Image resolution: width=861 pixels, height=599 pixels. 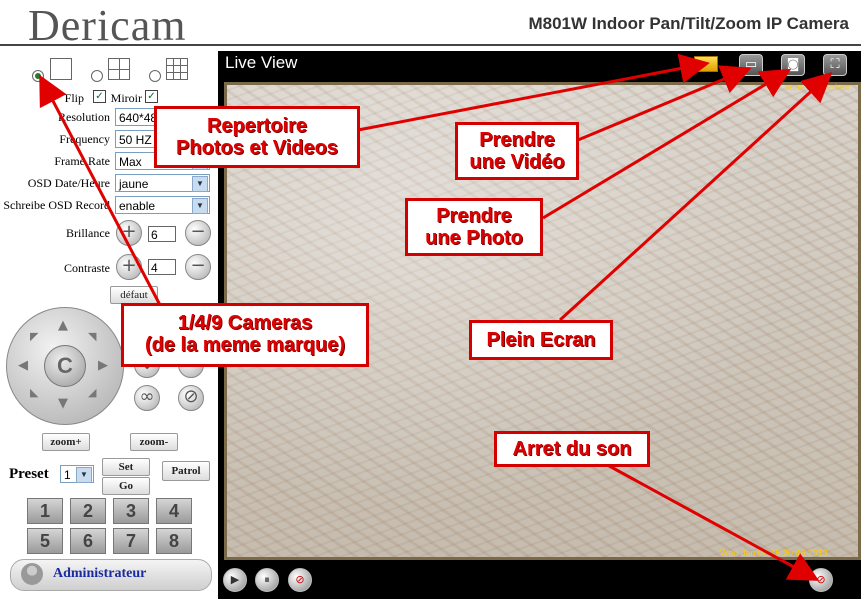 I want to click on annotation-photo-line2: une Photo, so click(x=474, y=238).